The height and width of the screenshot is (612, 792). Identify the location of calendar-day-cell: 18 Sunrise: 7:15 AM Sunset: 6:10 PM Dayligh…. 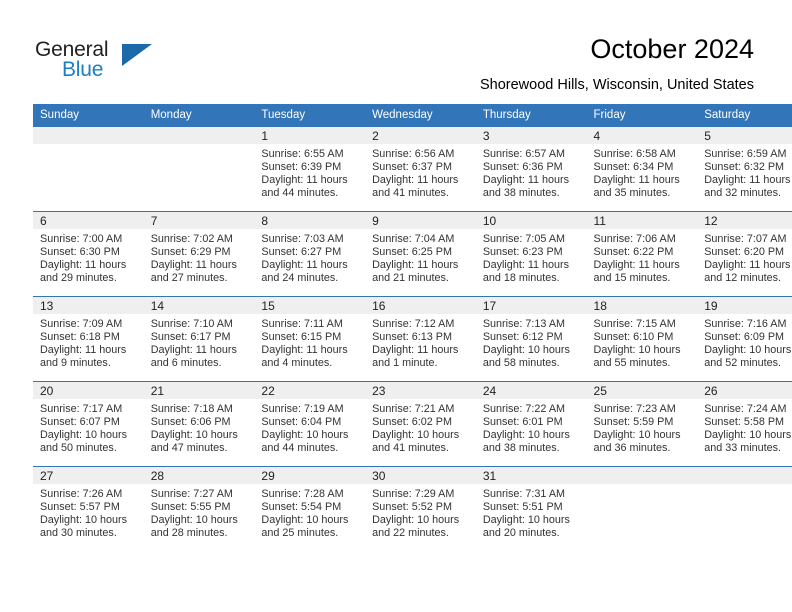
(642, 339).